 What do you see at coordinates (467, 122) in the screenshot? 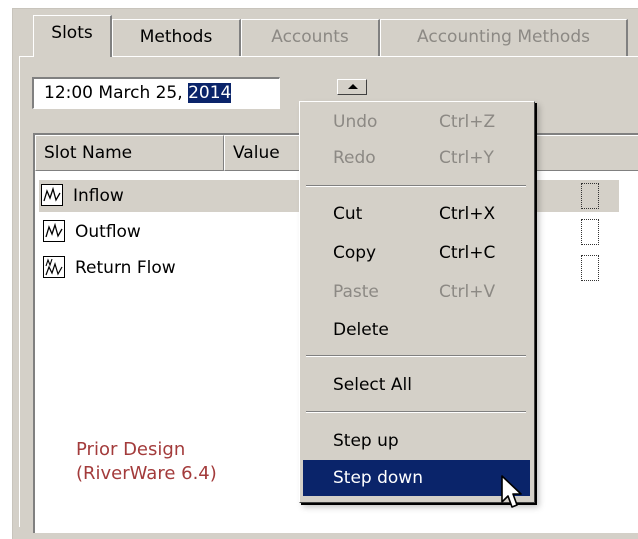
I see `menu-item-shortcut: Ctrl+Z` at bounding box center [467, 122].